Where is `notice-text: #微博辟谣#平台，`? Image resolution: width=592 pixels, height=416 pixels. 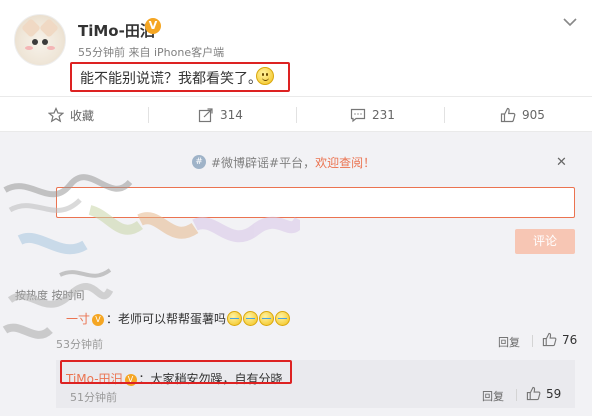
notice-text: #微博辟谣#平台， is located at coordinates (263, 162).